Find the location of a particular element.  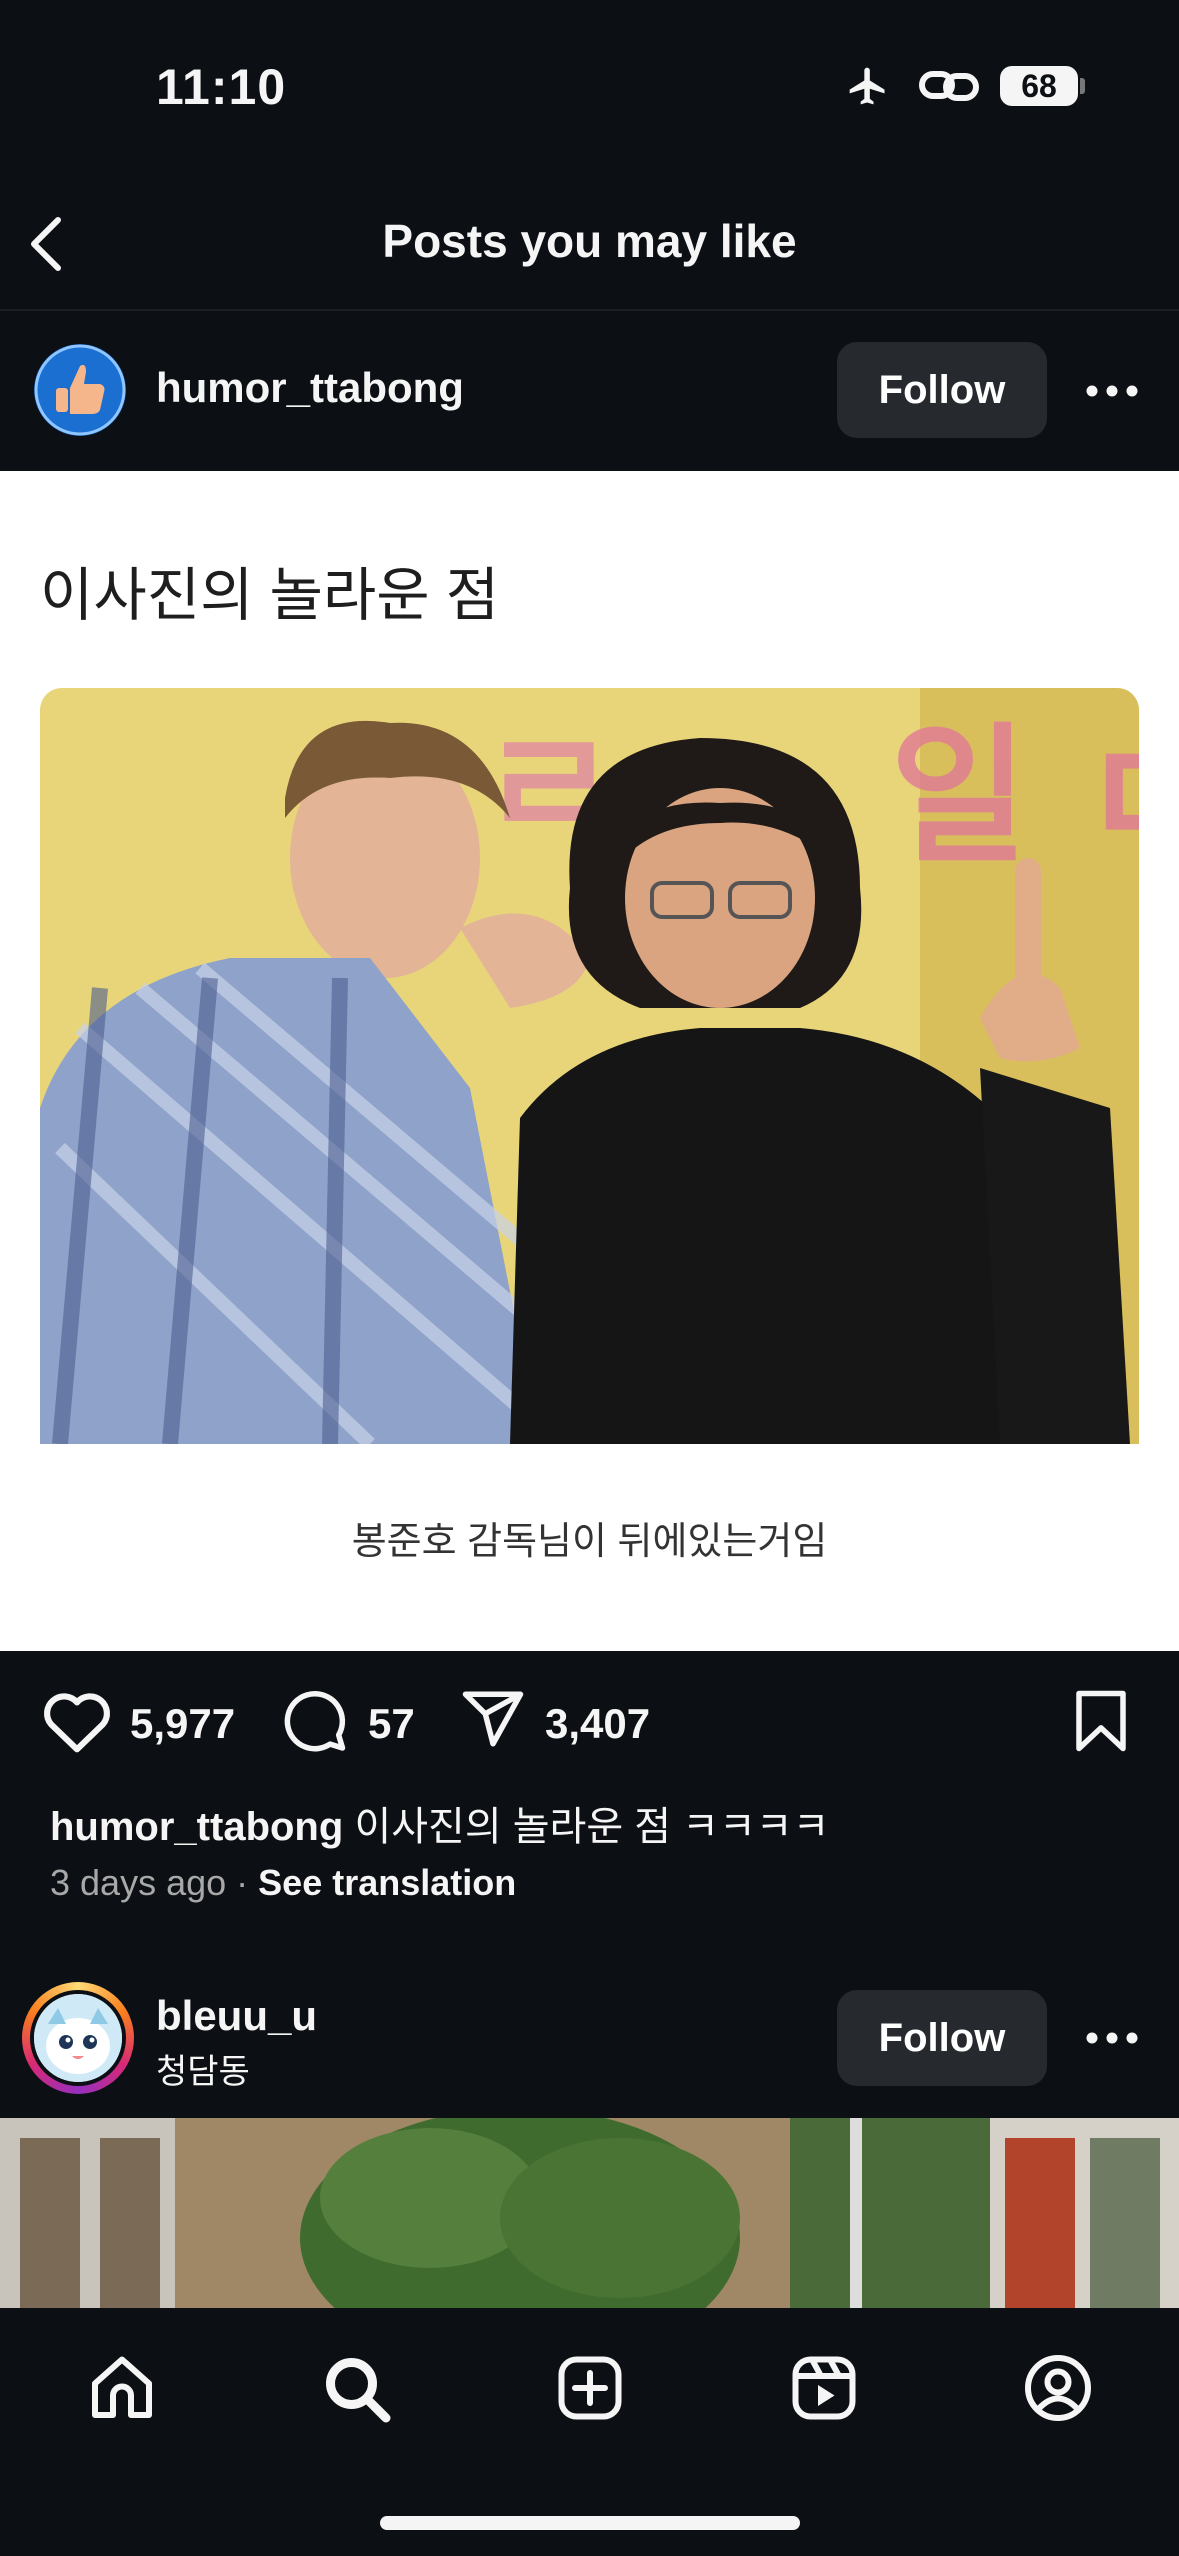

story-ring-avatar is located at coordinates (78, 2038).